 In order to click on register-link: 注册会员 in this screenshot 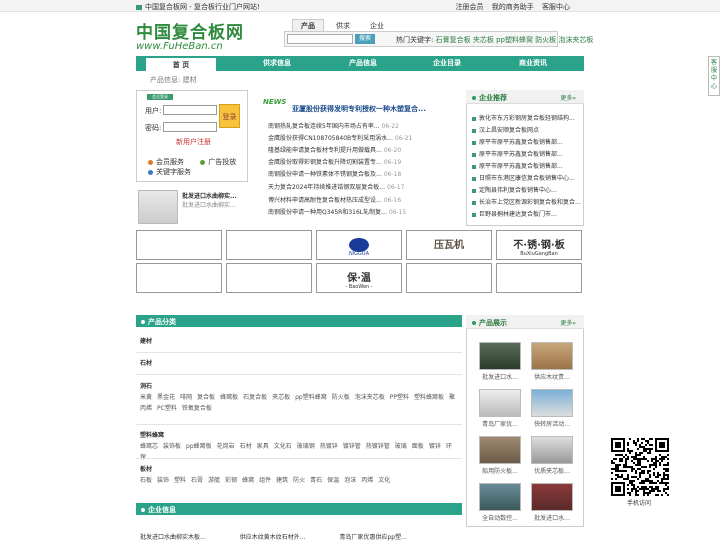, I will do `click(470, 7)`.